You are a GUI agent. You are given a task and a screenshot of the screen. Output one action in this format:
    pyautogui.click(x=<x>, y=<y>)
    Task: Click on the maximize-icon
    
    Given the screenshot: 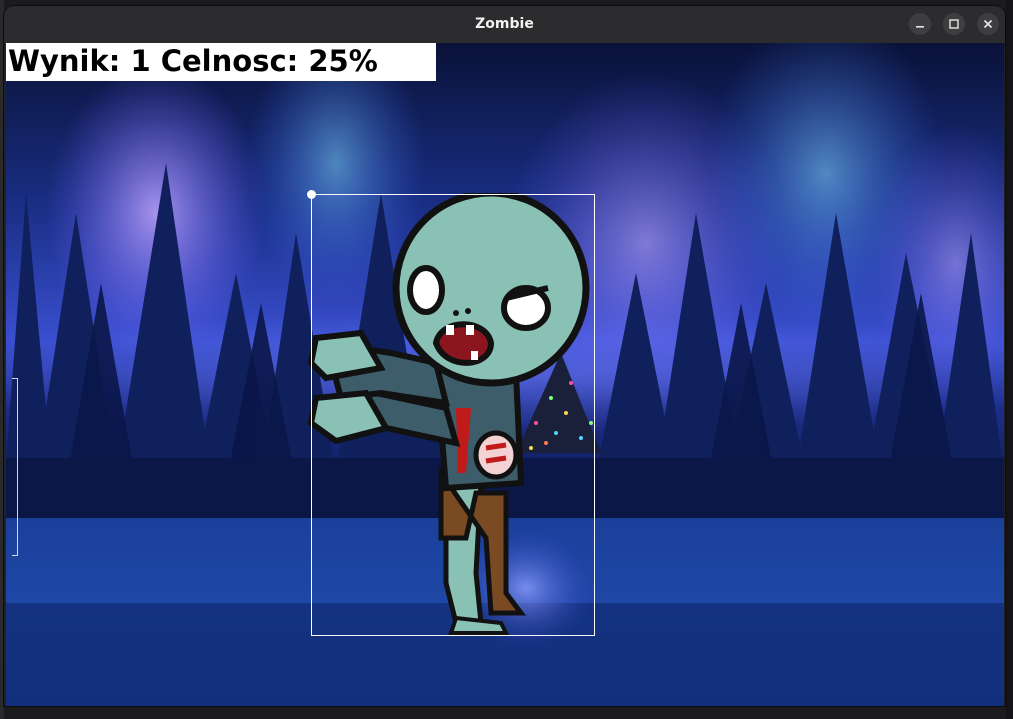 What is the action you would take?
    pyautogui.click(x=954, y=24)
    